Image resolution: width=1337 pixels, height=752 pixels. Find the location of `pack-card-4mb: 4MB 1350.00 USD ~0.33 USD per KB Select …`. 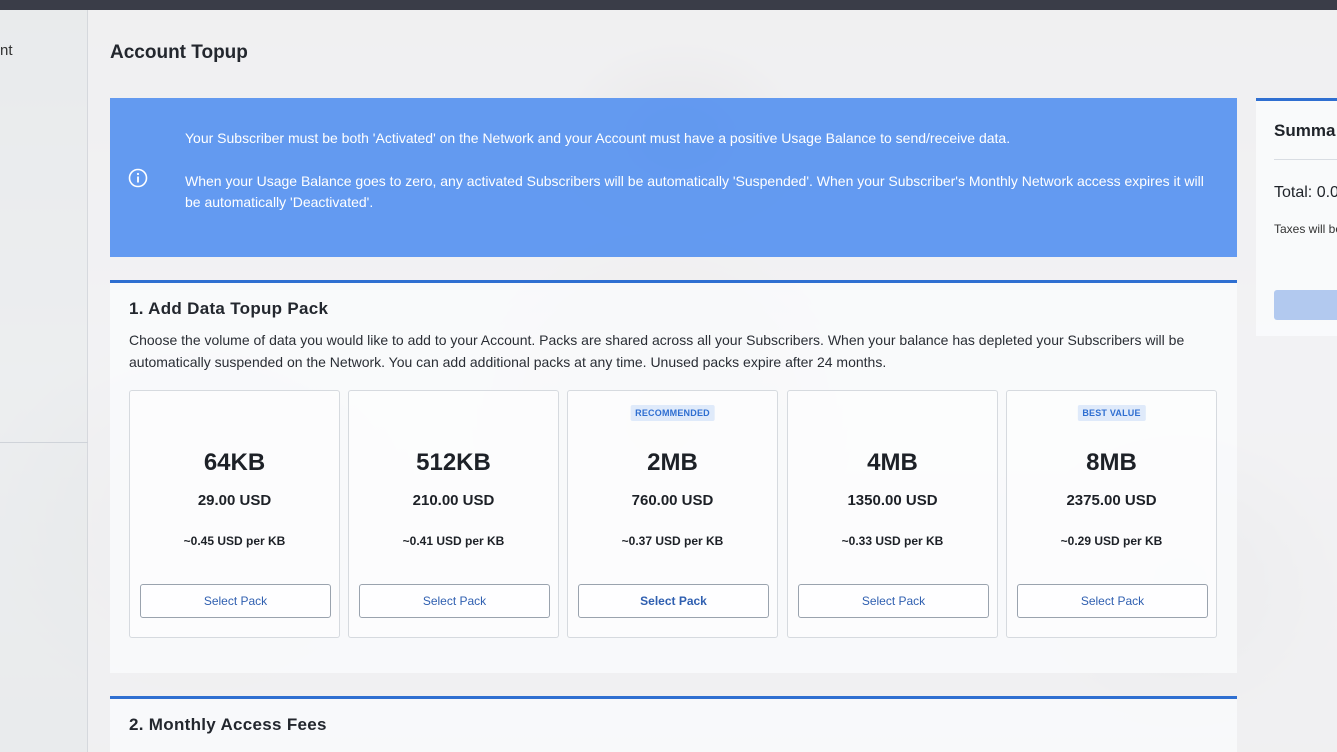

pack-card-4mb: 4MB 1350.00 USD ~0.33 USD per KB Select … is located at coordinates (892, 514).